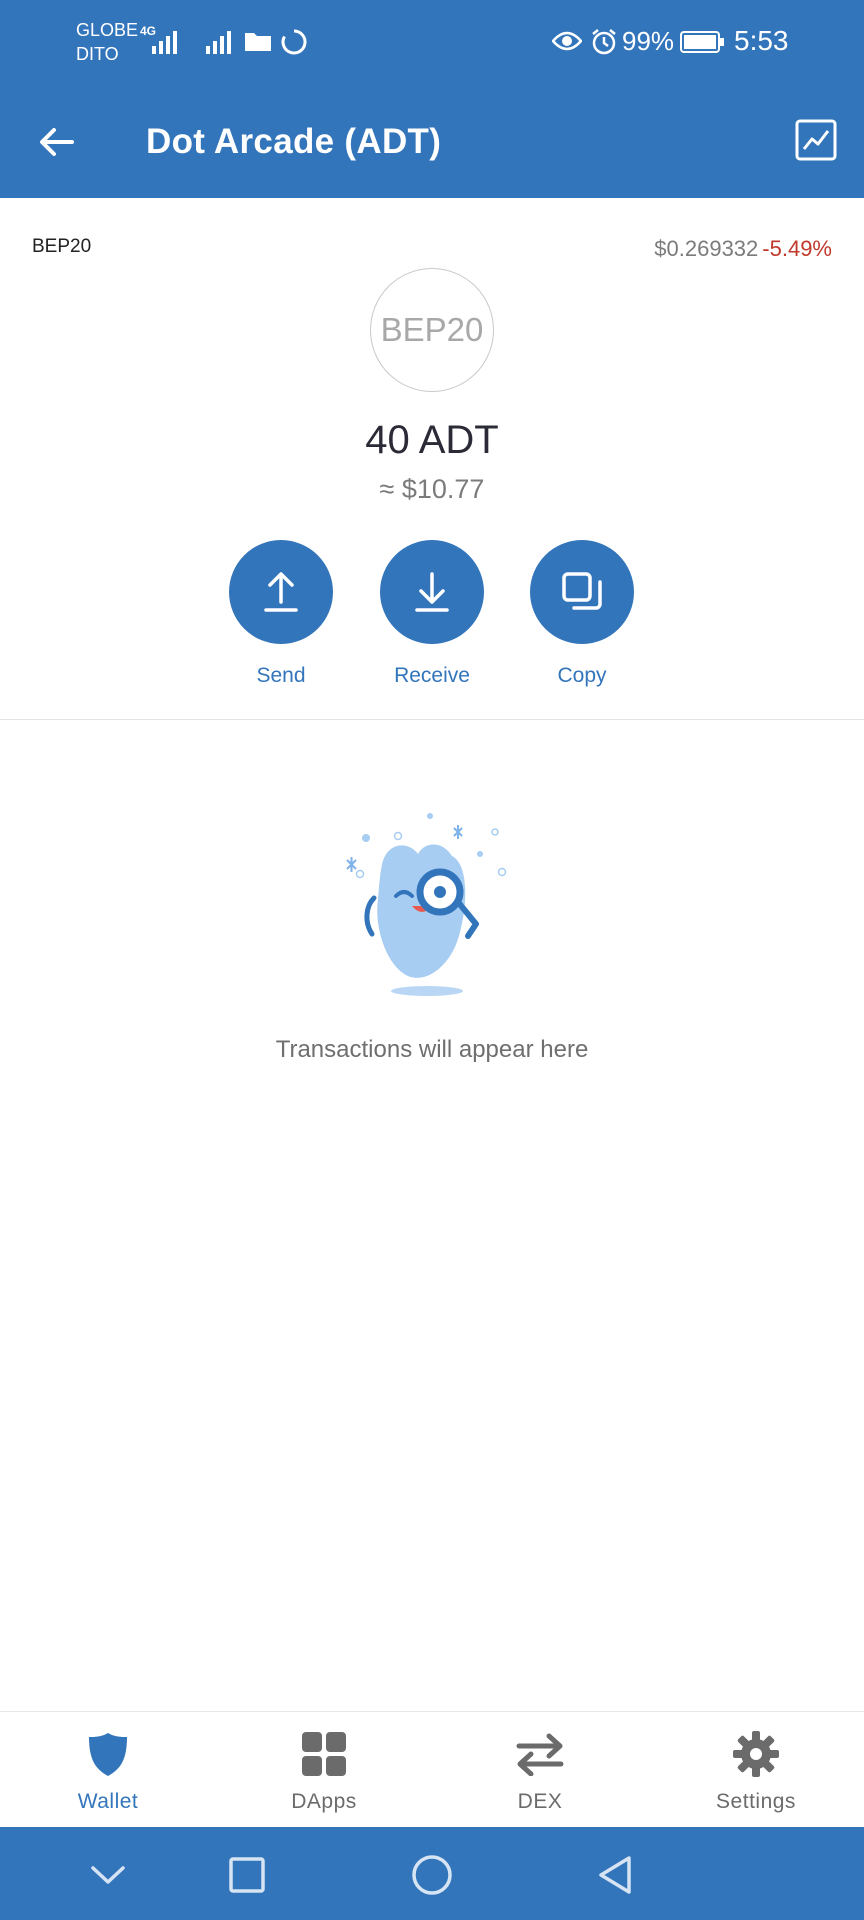 The image size is (864, 1920). I want to click on empty-state-message: Transactions will appear here, so click(432, 1049).